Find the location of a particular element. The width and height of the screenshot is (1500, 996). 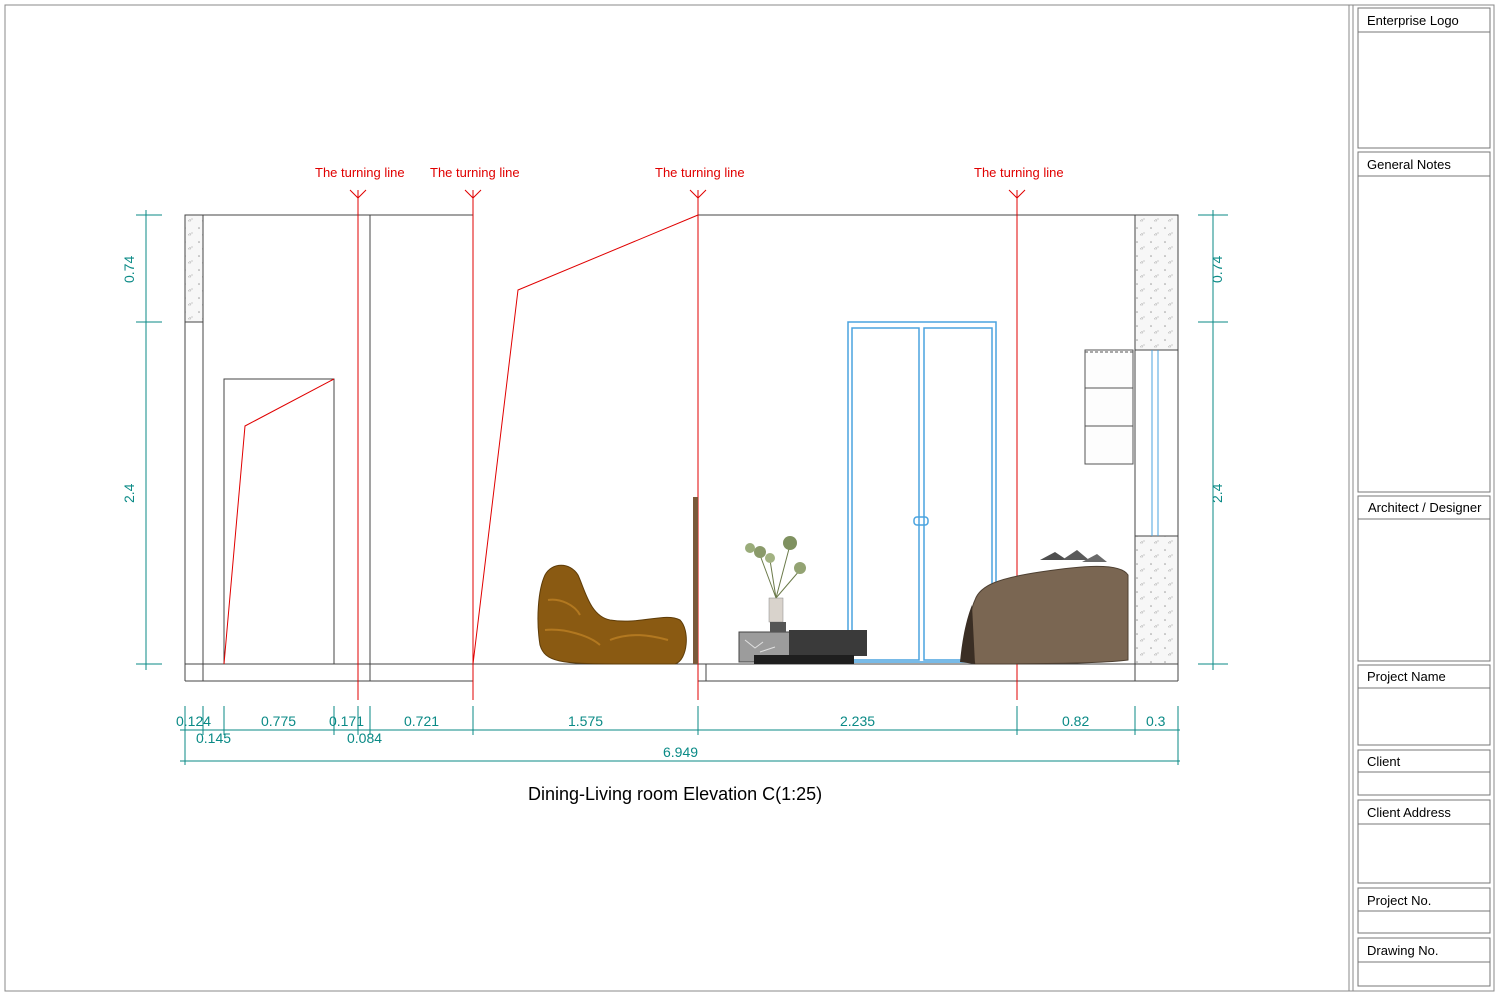

project-no-box: Project No. is located at coordinates (1424, 910).